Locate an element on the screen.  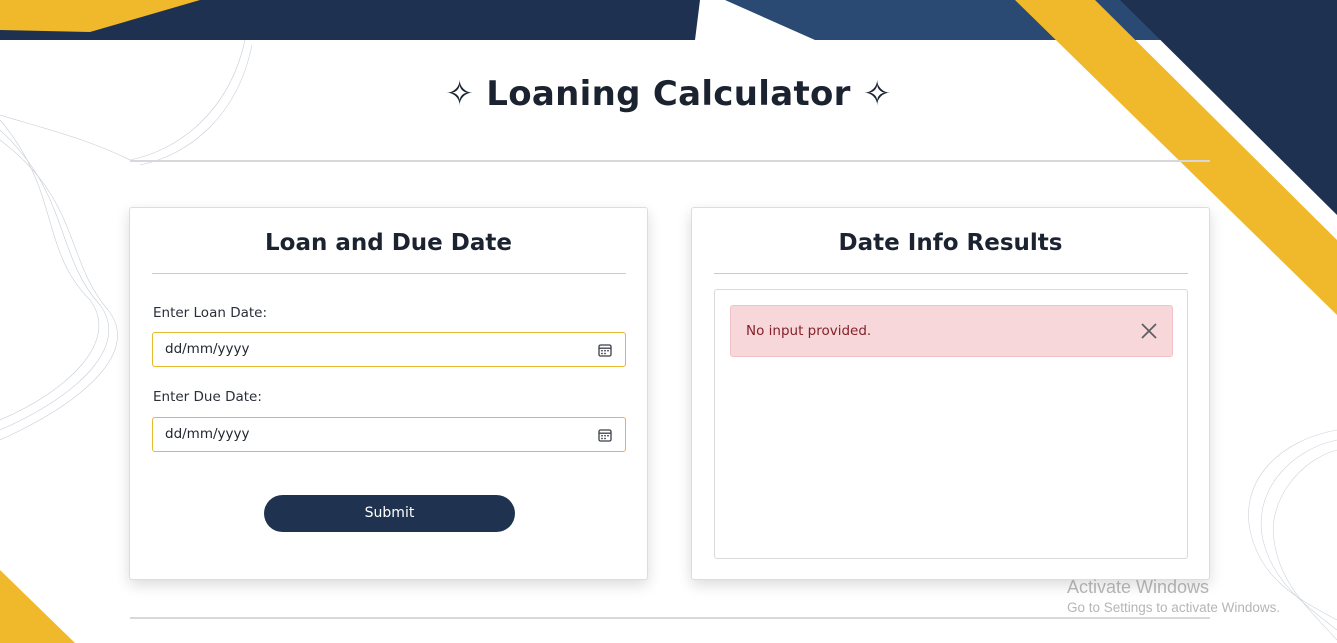
submit-button: Submit is located at coordinates (389, 513).